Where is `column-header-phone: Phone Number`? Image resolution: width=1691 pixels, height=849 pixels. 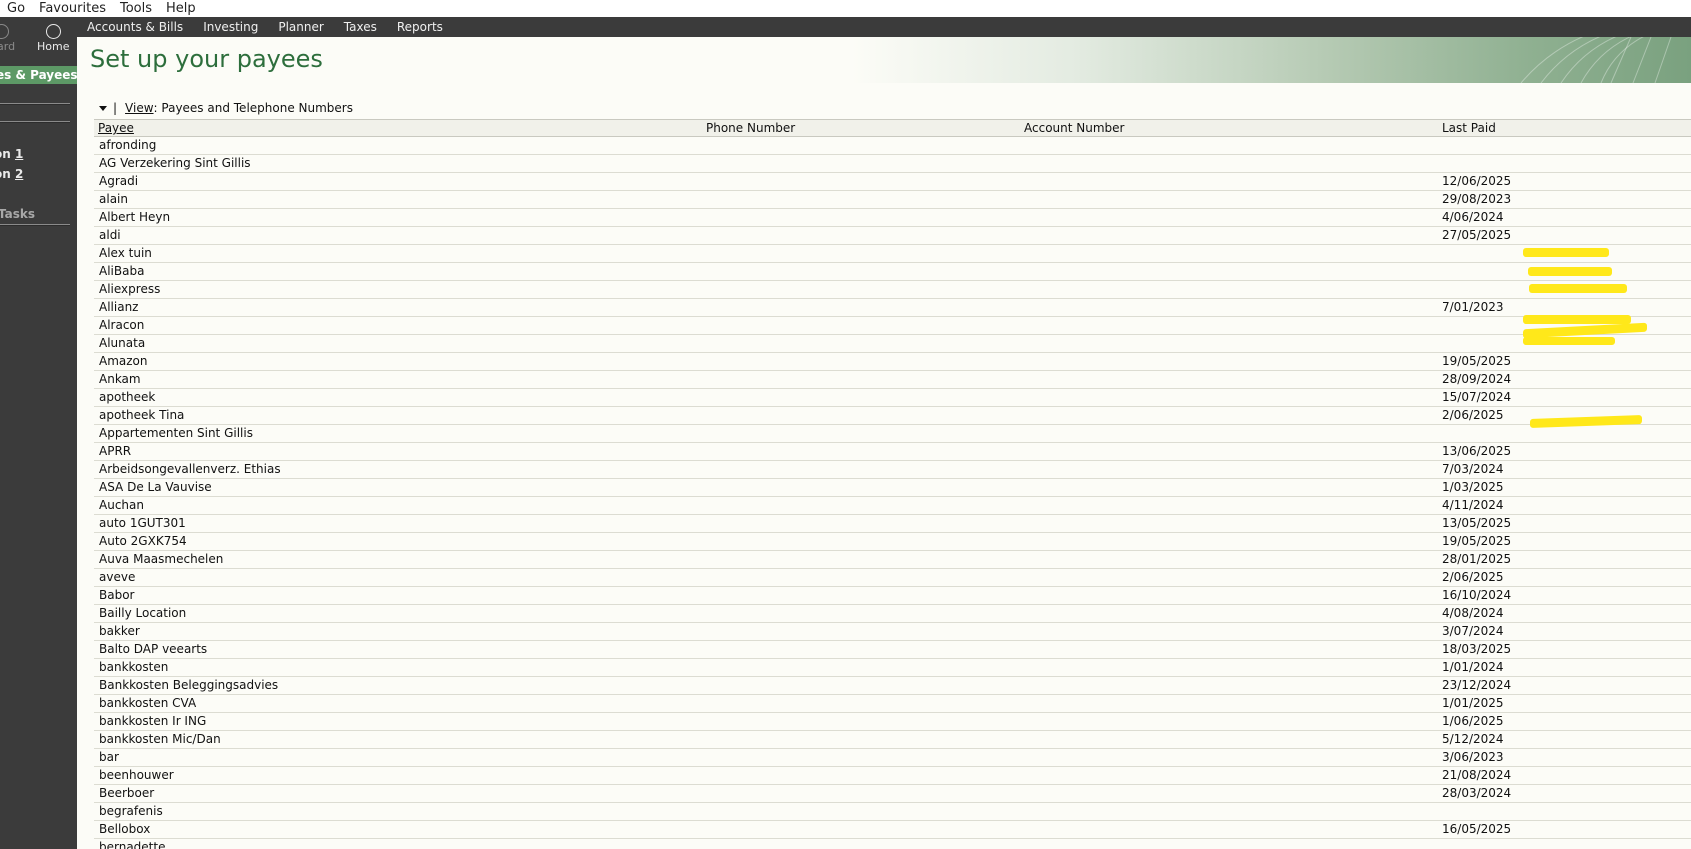 column-header-phone: Phone Number is located at coordinates (750, 128).